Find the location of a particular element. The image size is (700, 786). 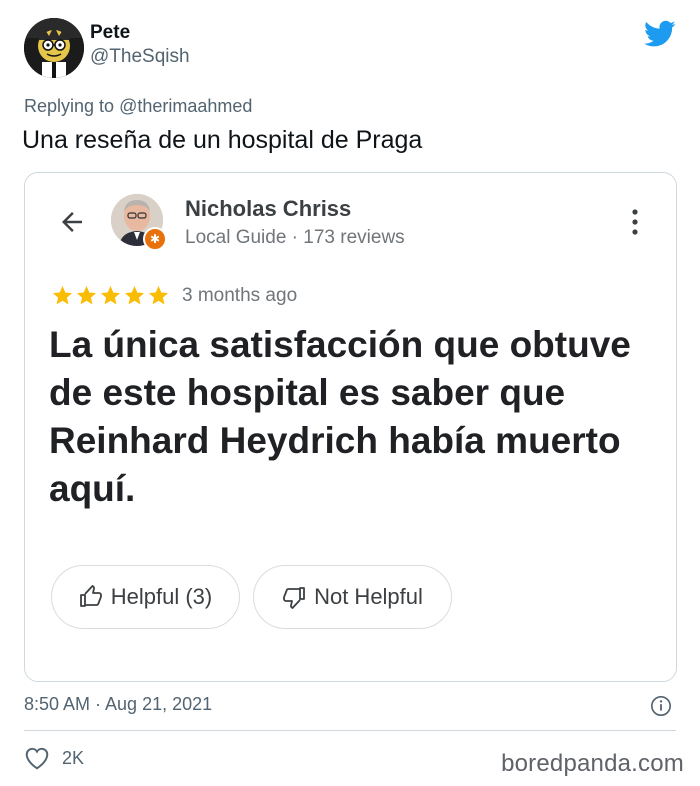

not-helpful-label: Not Helpful is located at coordinates (368, 596).